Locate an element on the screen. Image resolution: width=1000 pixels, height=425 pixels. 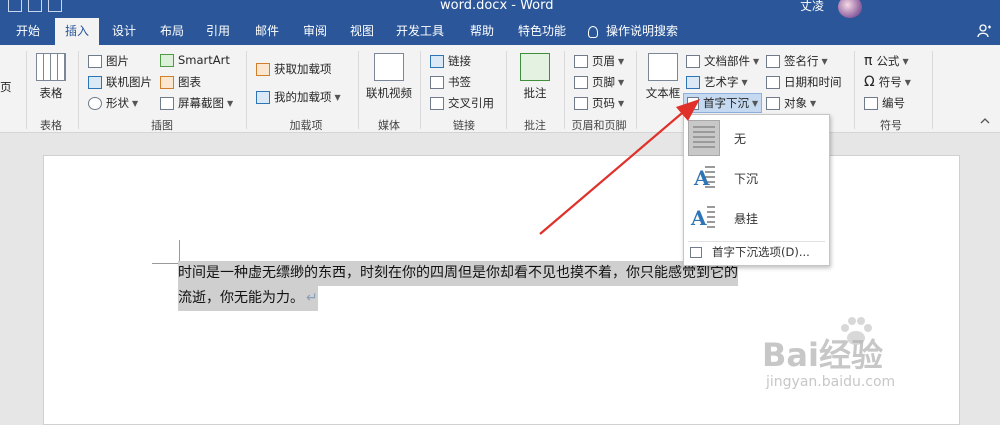
page-number-label: 页码 is located at coordinates (603, 103).